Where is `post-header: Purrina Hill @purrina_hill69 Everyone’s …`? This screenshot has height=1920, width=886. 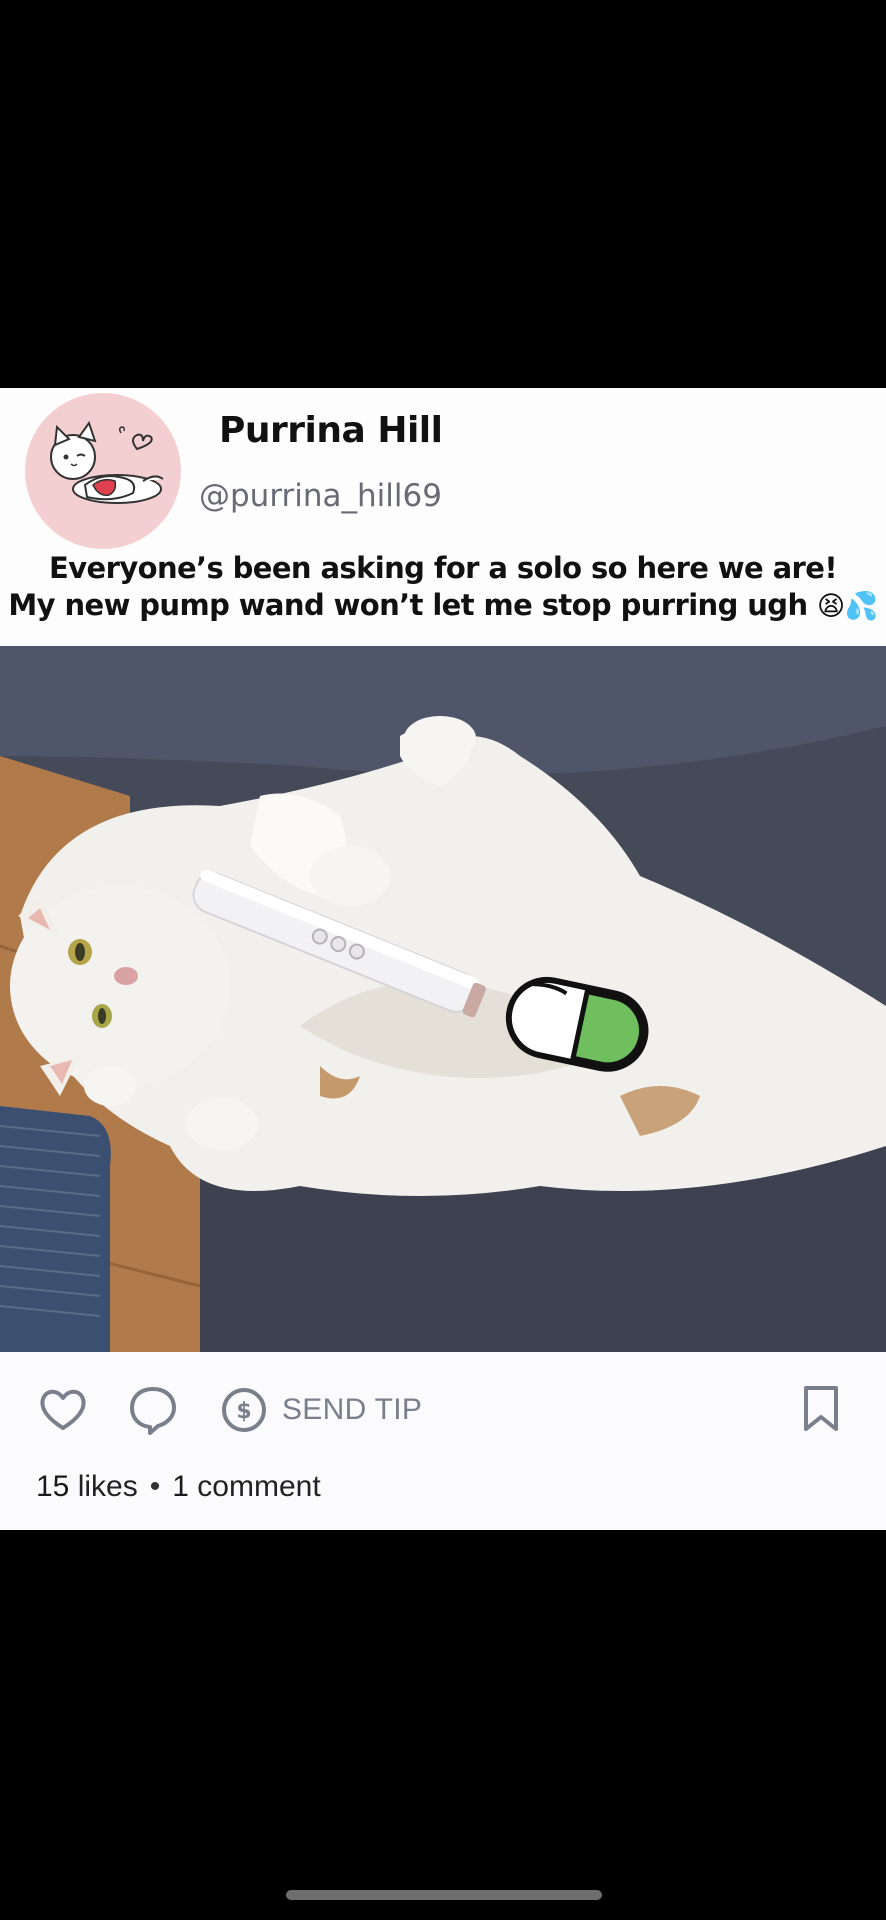 post-header: Purrina Hill @purrina_hill69 Everyone’s … is located at coordinates (443, 517).